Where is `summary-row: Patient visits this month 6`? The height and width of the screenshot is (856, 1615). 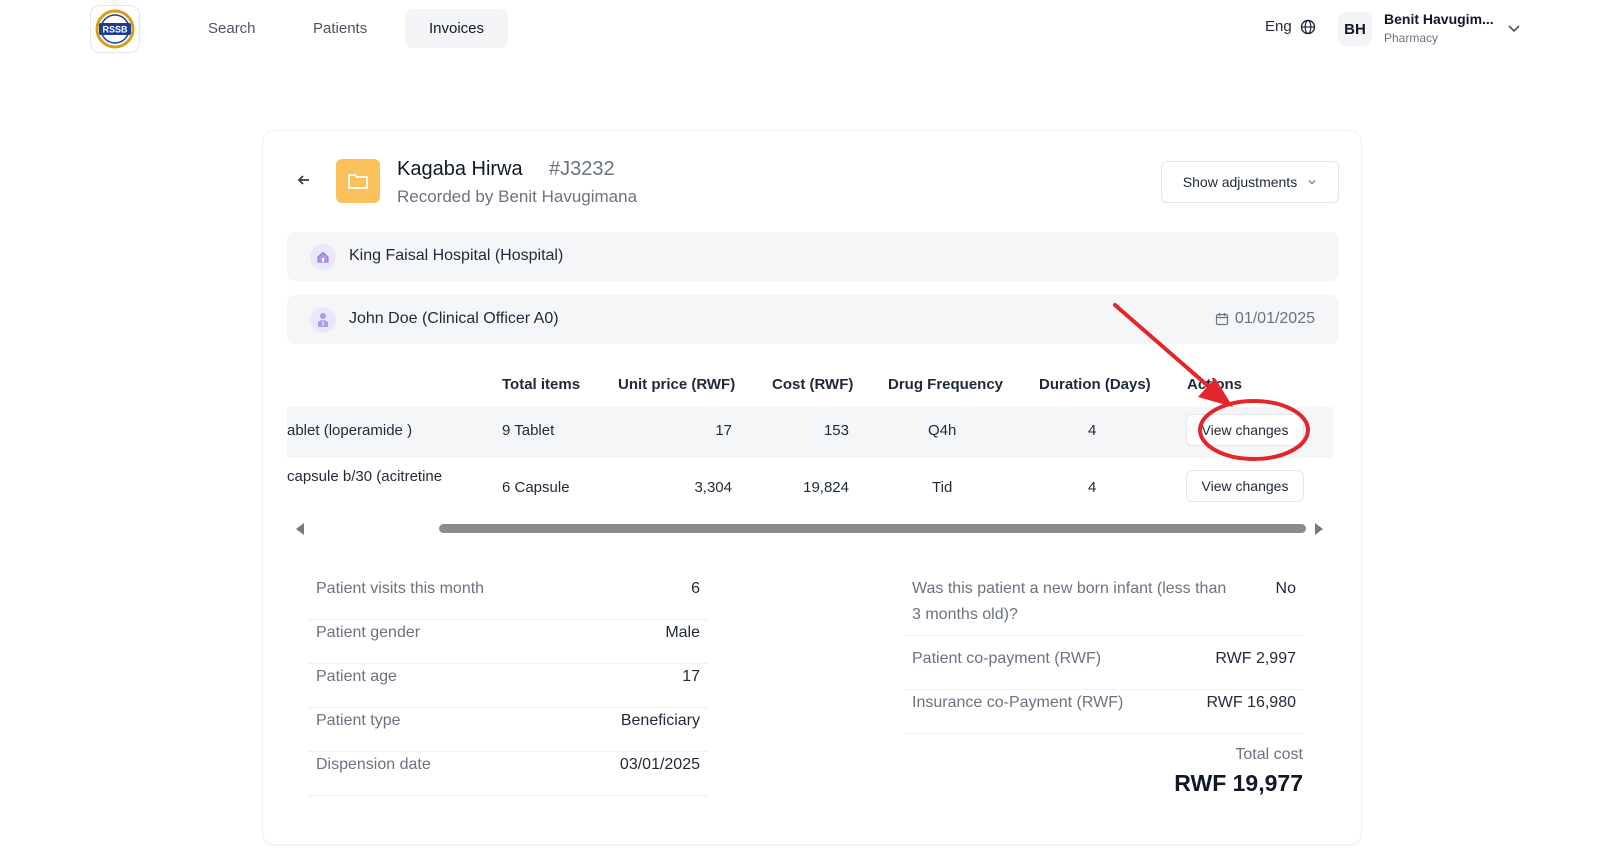
summary-row: Patient visits this month 6 is located at coordinates (508, 598).